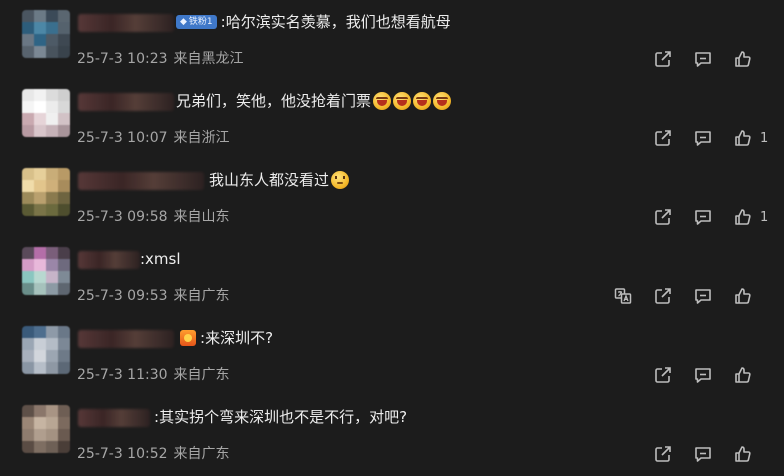  Describe the element at coordinates (122, 454) in the screenshot. I see `comment-date: 25-7-3 10:52` at that location.